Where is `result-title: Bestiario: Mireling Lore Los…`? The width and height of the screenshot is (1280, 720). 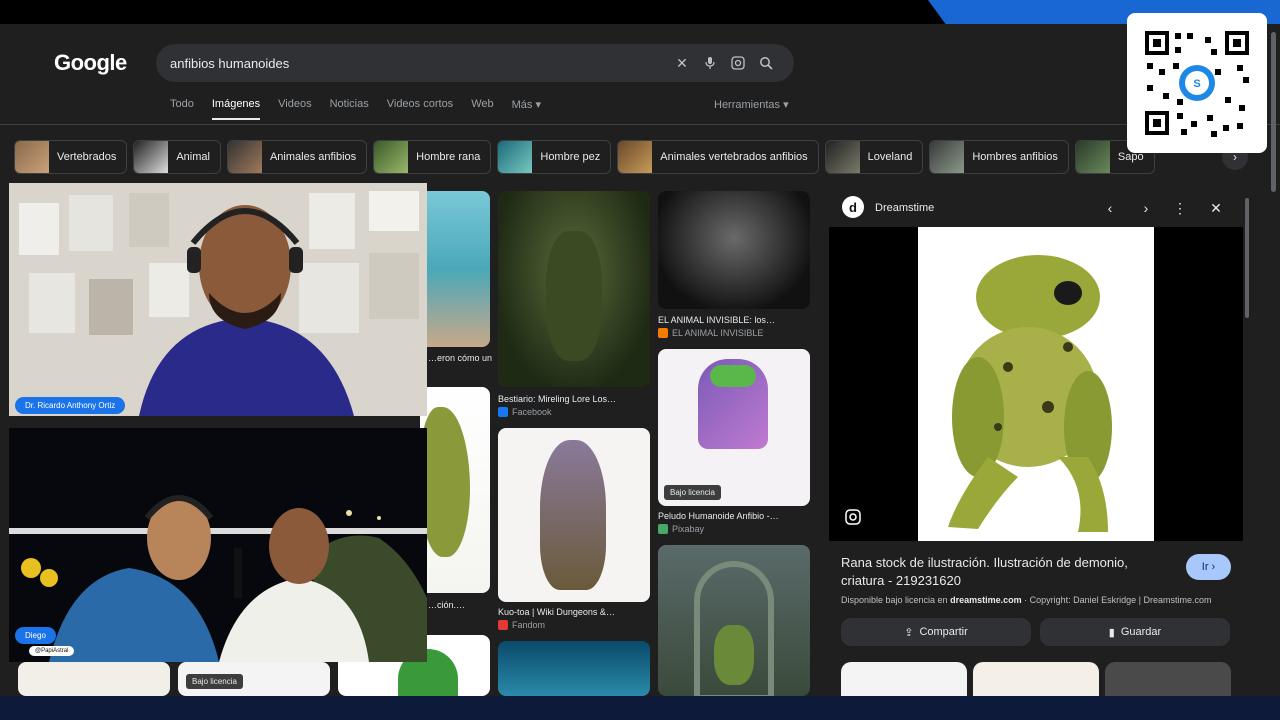 result-title: Bestiario: Mireling Lore Los… is located at coordinates (574, 399).